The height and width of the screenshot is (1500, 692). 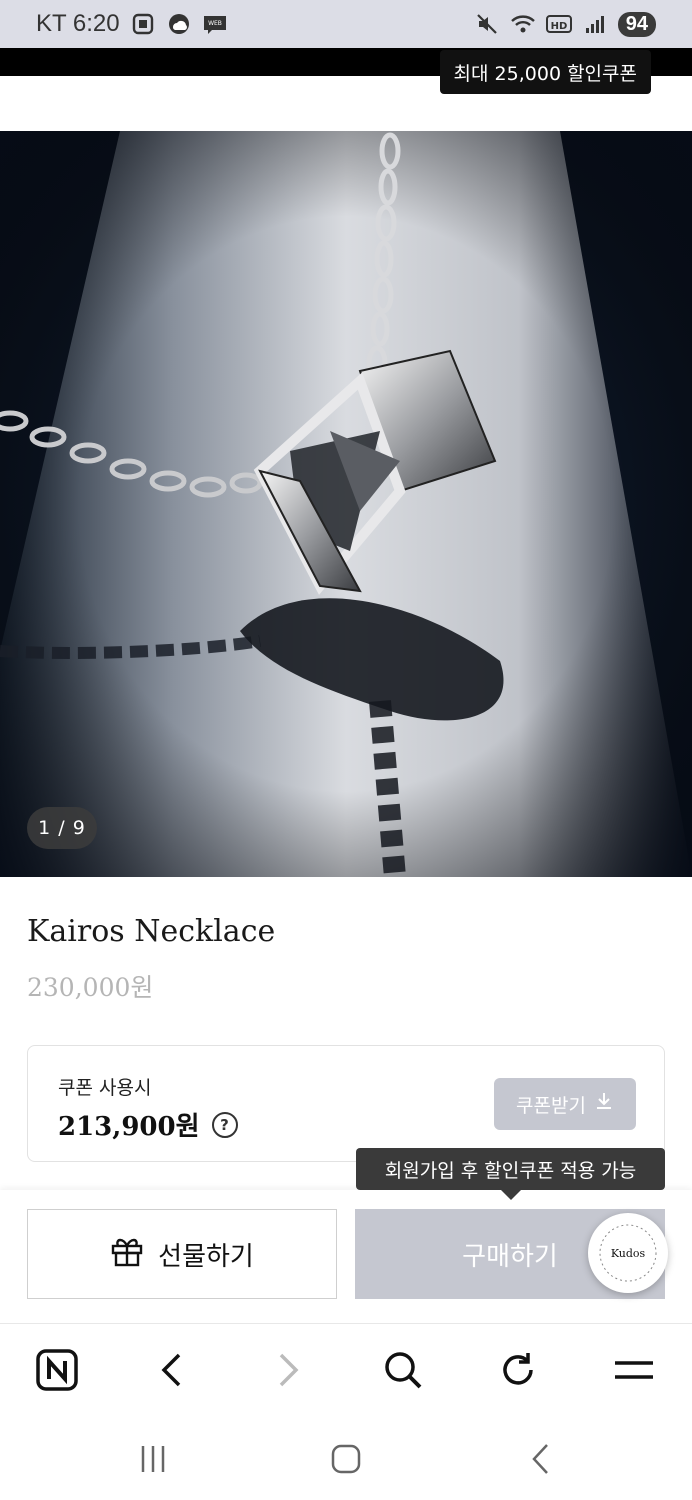 What do you see at coordinates (105, 1088) in the screenshot?
I see `coupon-label: 쿠폰 사용시` at bounding box center [105, 1088].